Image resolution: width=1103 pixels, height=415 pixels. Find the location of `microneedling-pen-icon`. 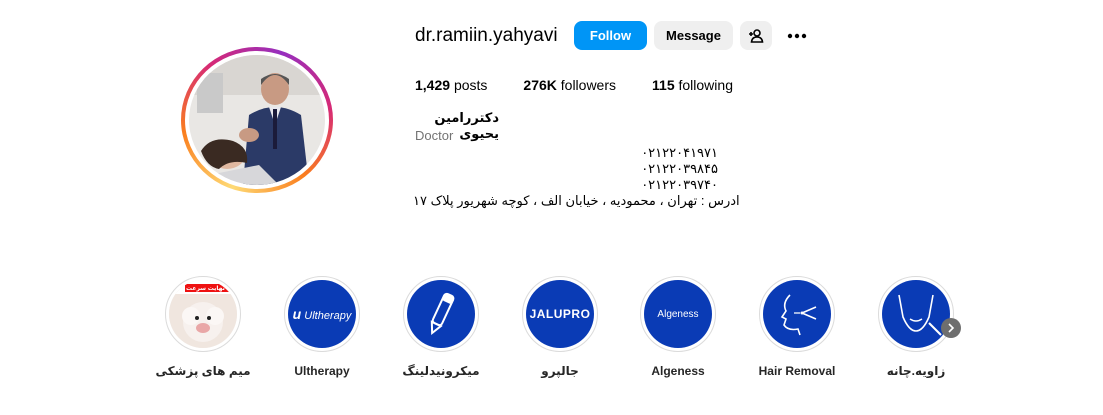

microneedling-pen-icon is located at coordinates (441, 314).